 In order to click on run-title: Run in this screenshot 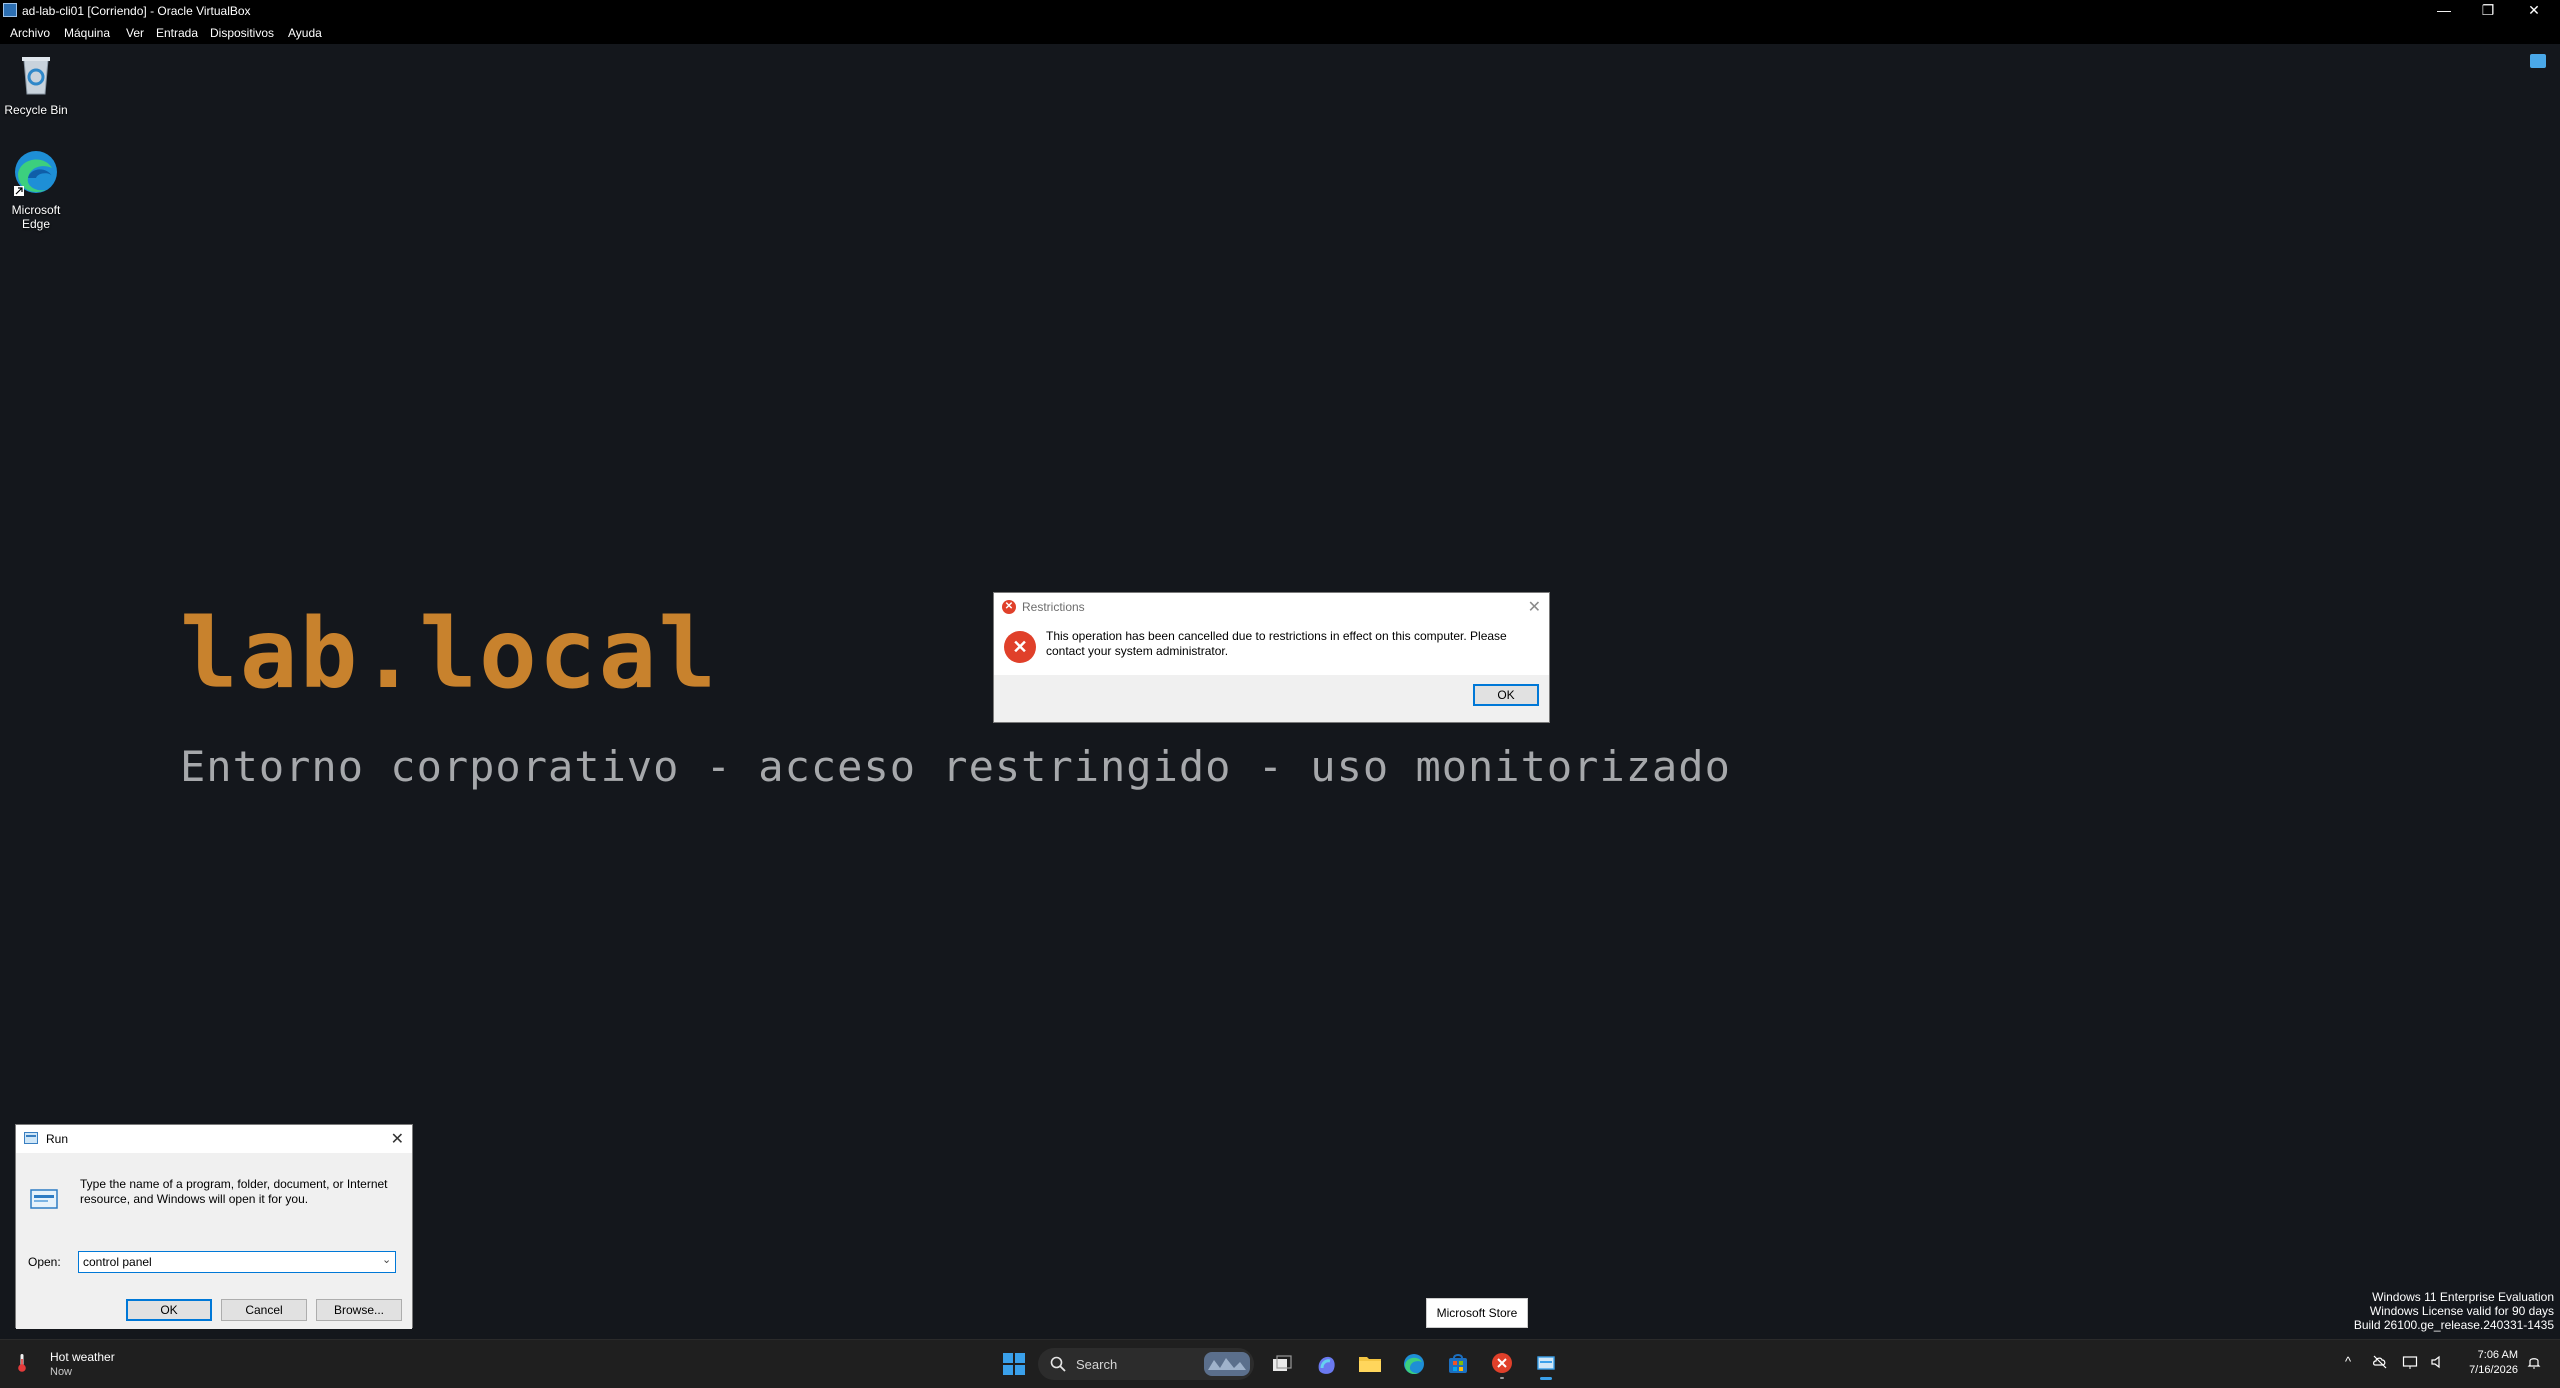, I will do `click(57, 1139)`.